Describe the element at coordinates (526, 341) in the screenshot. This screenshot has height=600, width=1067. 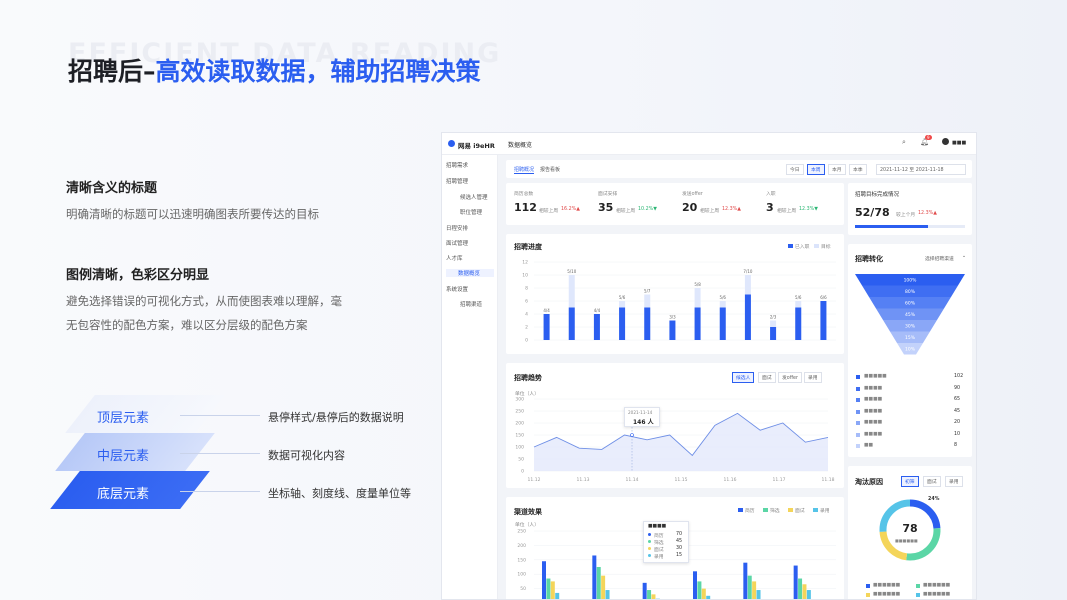
I see `y-tick-label: 0` at that location.